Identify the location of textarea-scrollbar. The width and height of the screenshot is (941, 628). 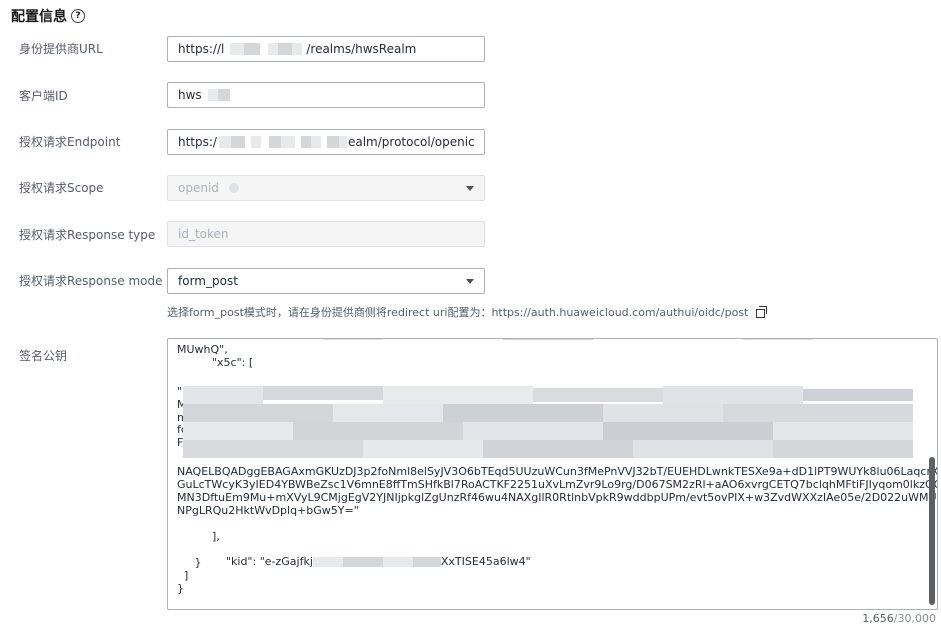
(932, 531).